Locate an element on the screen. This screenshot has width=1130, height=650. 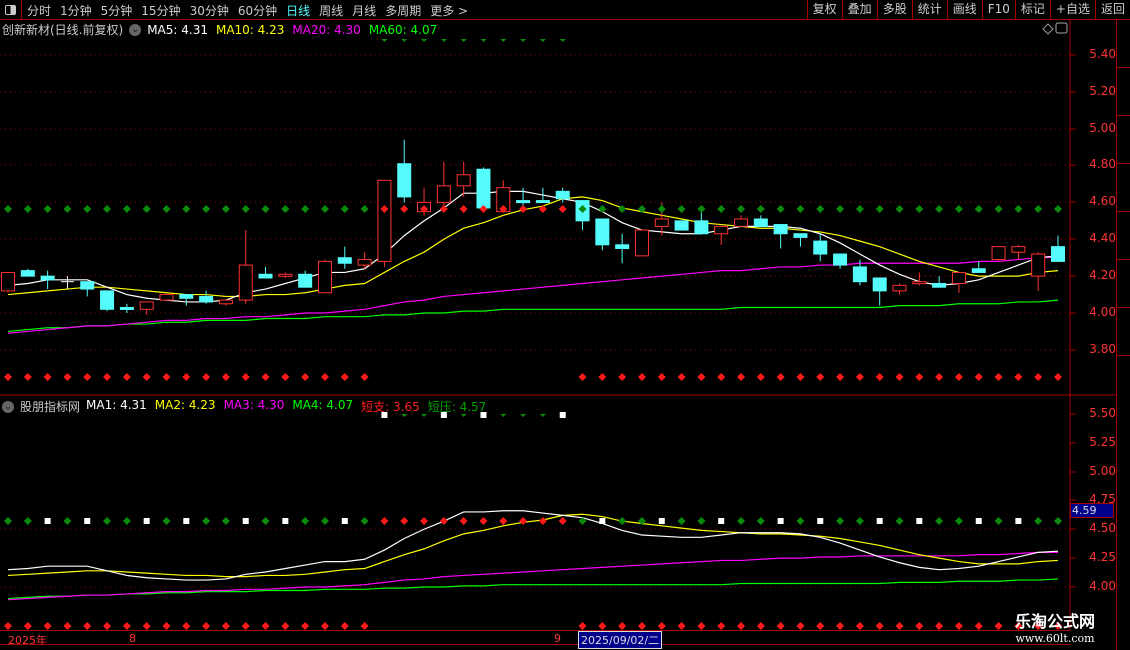
price-axis-label: 4.80 is located at coordinates (1102, 164).